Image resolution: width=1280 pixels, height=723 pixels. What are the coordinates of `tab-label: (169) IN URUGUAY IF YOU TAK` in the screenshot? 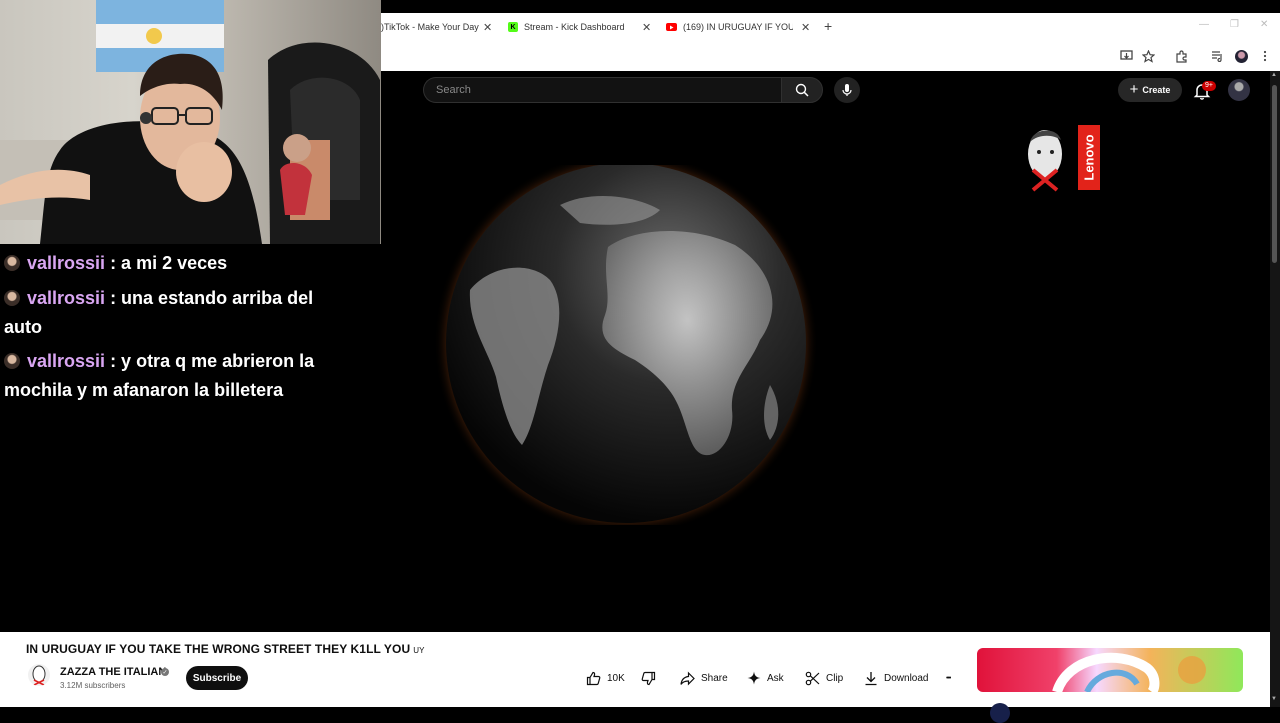 It's located at (738, 27).